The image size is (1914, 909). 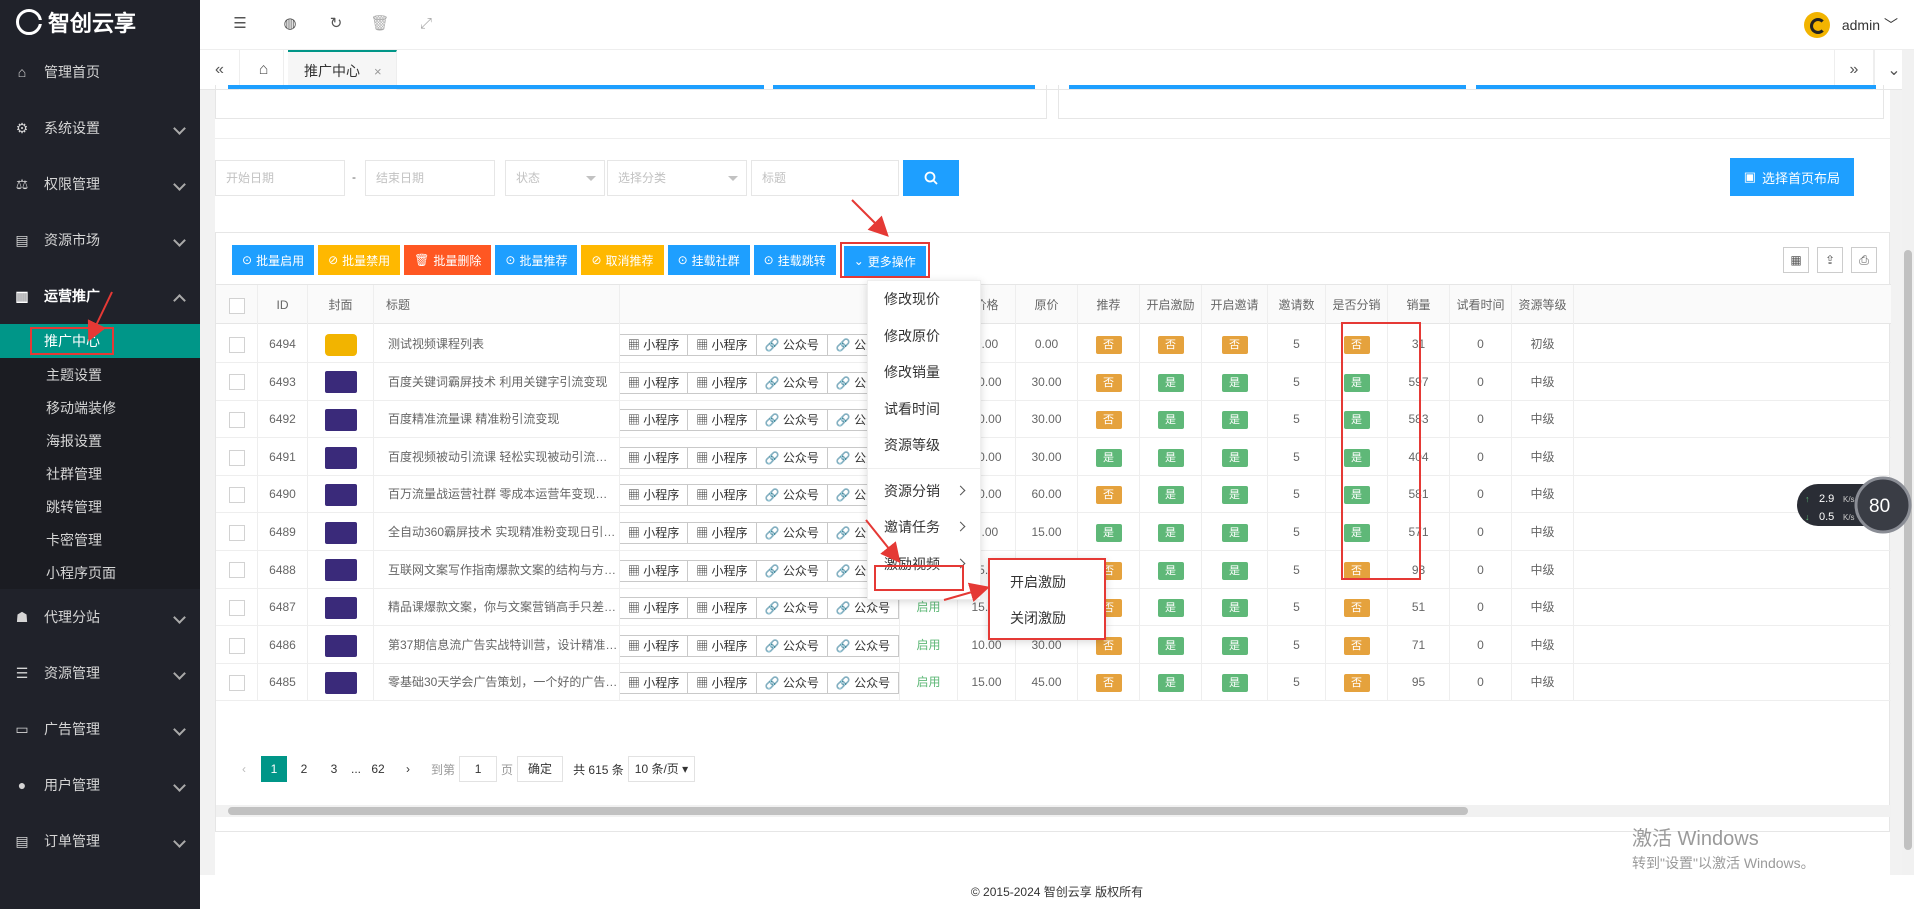 I want to click on speed-percent: 80, so click(x=1879, y=506).